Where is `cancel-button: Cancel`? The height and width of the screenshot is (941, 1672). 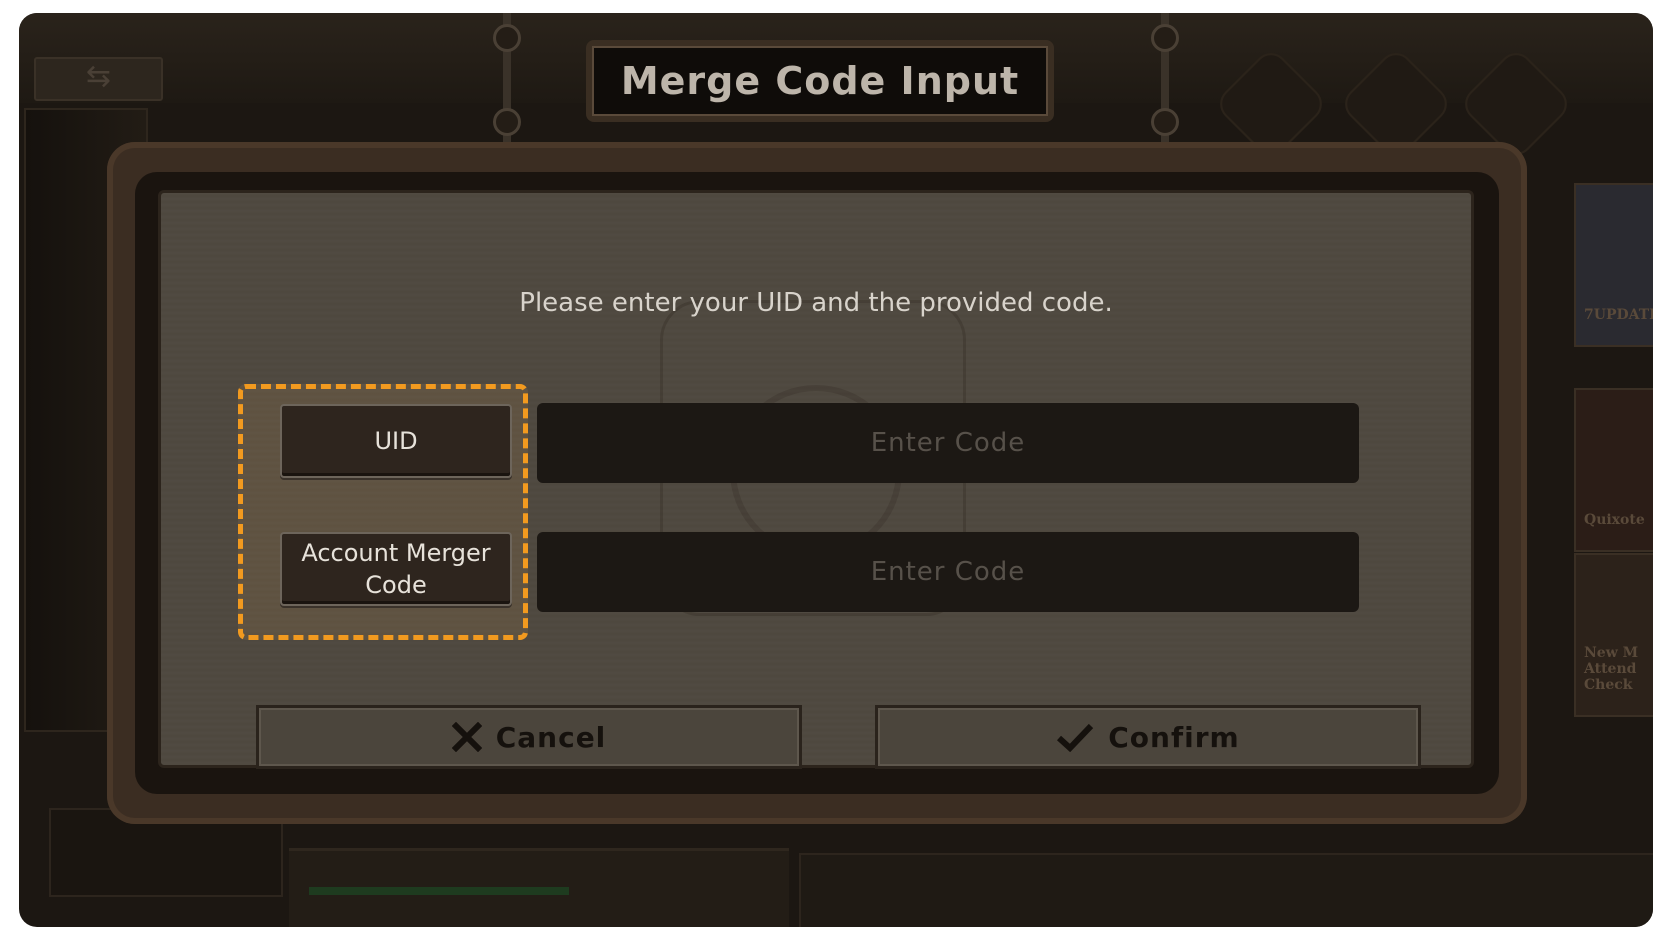
cancel-button: Cancel is located at coordinates (529, 737).